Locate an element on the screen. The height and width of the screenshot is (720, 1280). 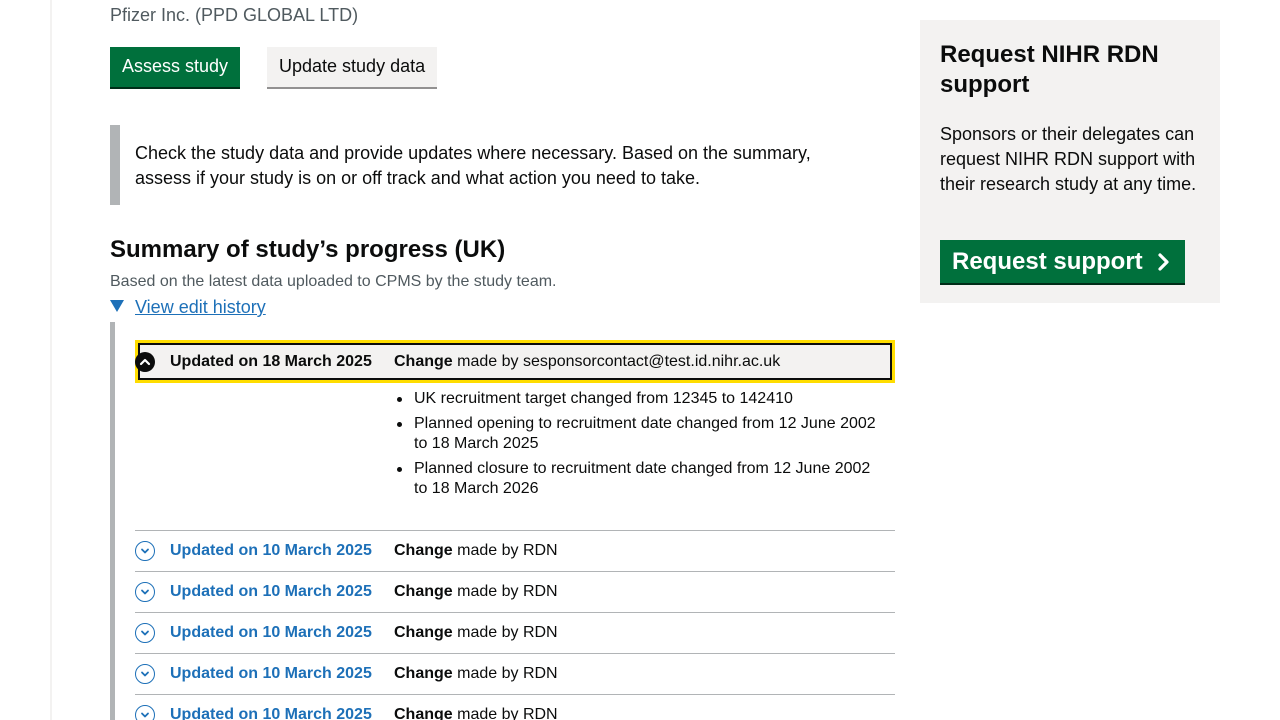
update-study-data-button: Update study data is located at coordinates (352, 67).